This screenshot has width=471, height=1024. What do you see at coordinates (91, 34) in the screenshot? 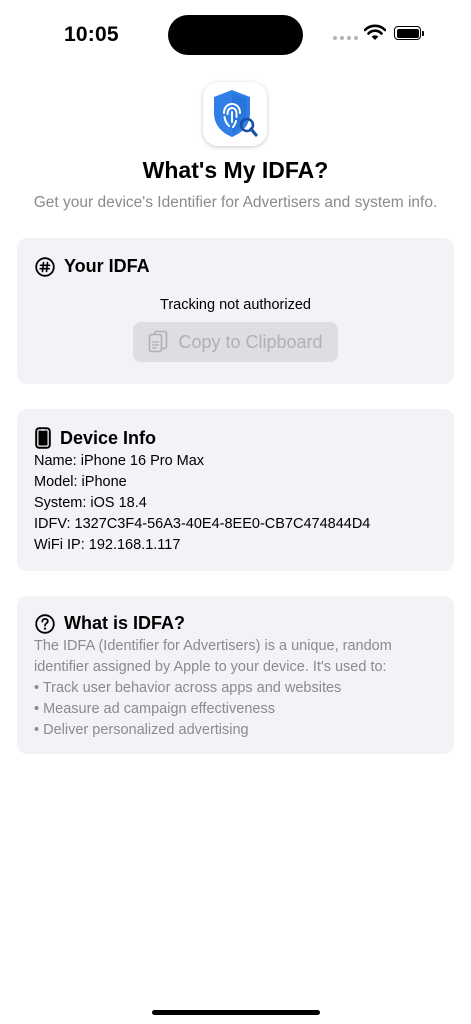
I see `status-time: 10:05` at bounding box center [91, 34].